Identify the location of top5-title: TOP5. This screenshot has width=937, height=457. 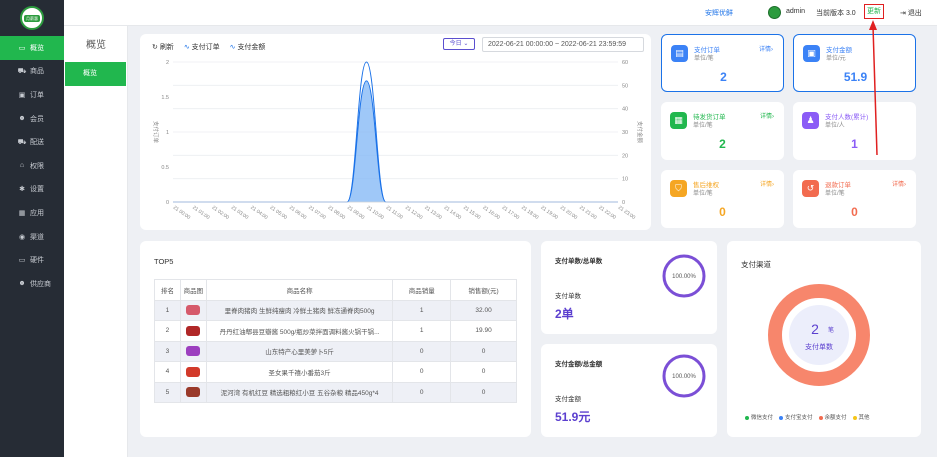
(164, 261).